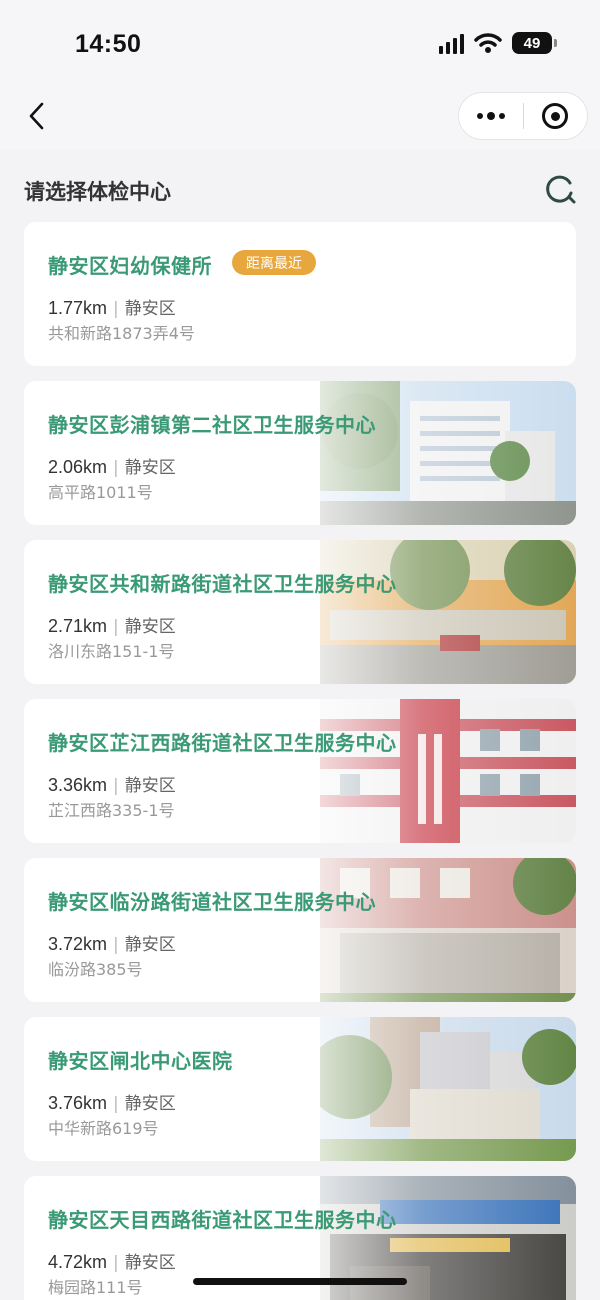 This screenshot has width=600, height=1300. I want to click on center-meta: 3.36km | 静安区, so click(112, 783).